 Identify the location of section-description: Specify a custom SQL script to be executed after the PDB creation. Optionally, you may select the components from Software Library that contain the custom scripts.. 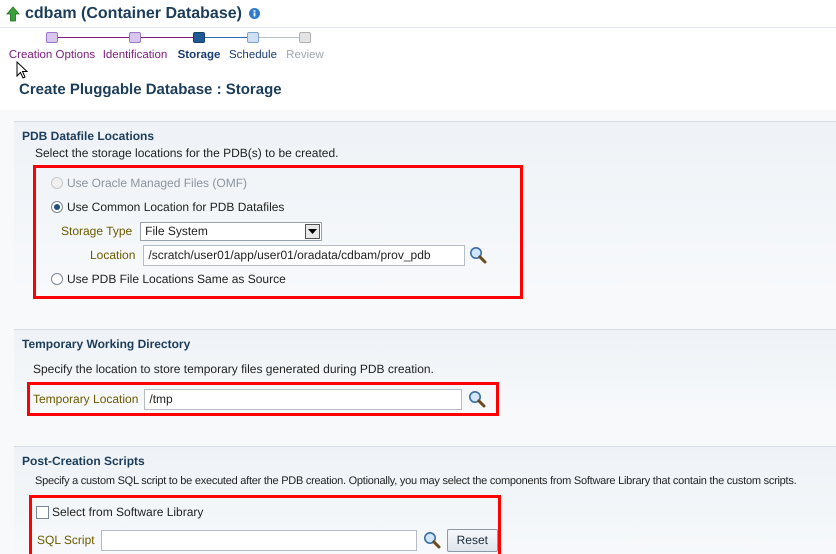
(415, 481).